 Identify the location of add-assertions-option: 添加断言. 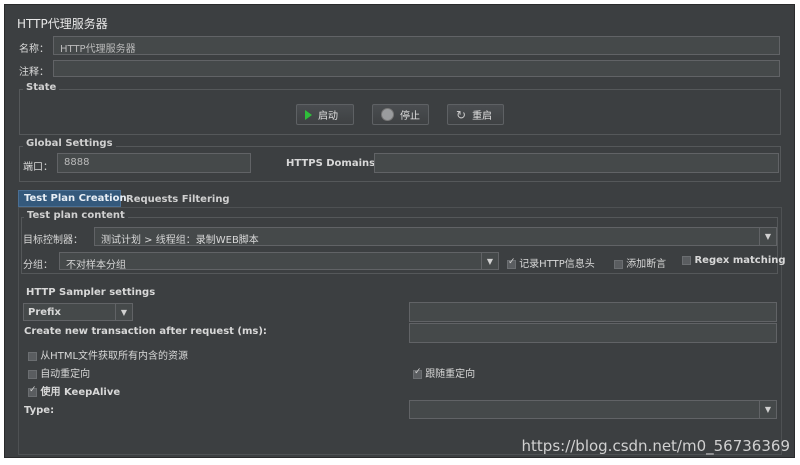
(640, 262).